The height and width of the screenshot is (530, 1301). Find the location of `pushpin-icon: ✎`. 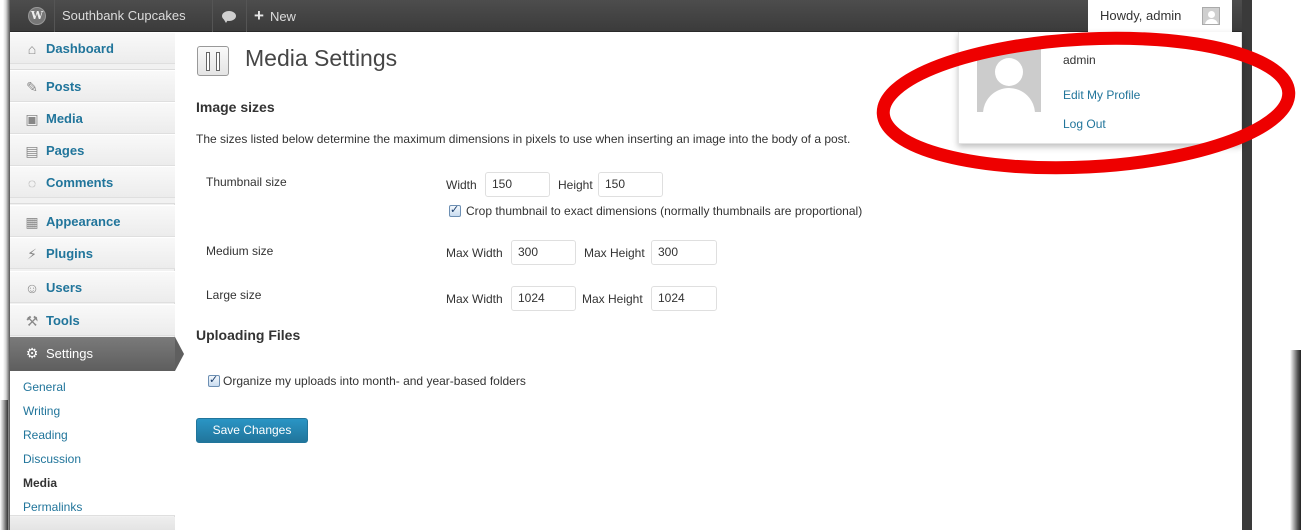

pushpin-icon: ✎ is located at coordinates (32, 87).